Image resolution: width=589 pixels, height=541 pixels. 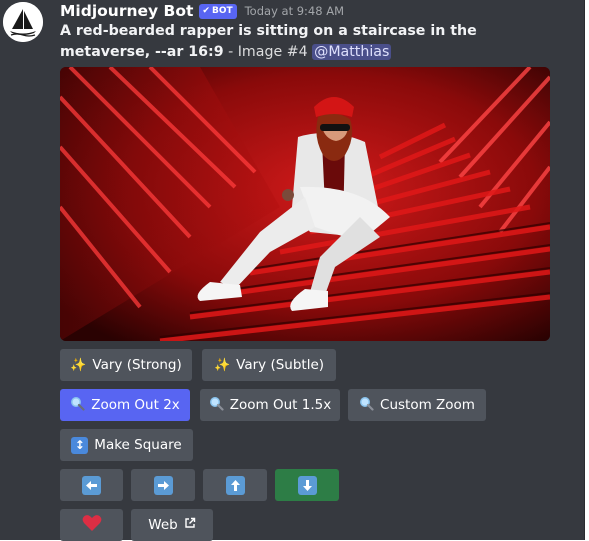 What do you see at coordinates (280, 405) in the screenshot?
I see `zoom-out-1-5x-label: Zoom Out 1.5x` at bounding box center [280, 405].